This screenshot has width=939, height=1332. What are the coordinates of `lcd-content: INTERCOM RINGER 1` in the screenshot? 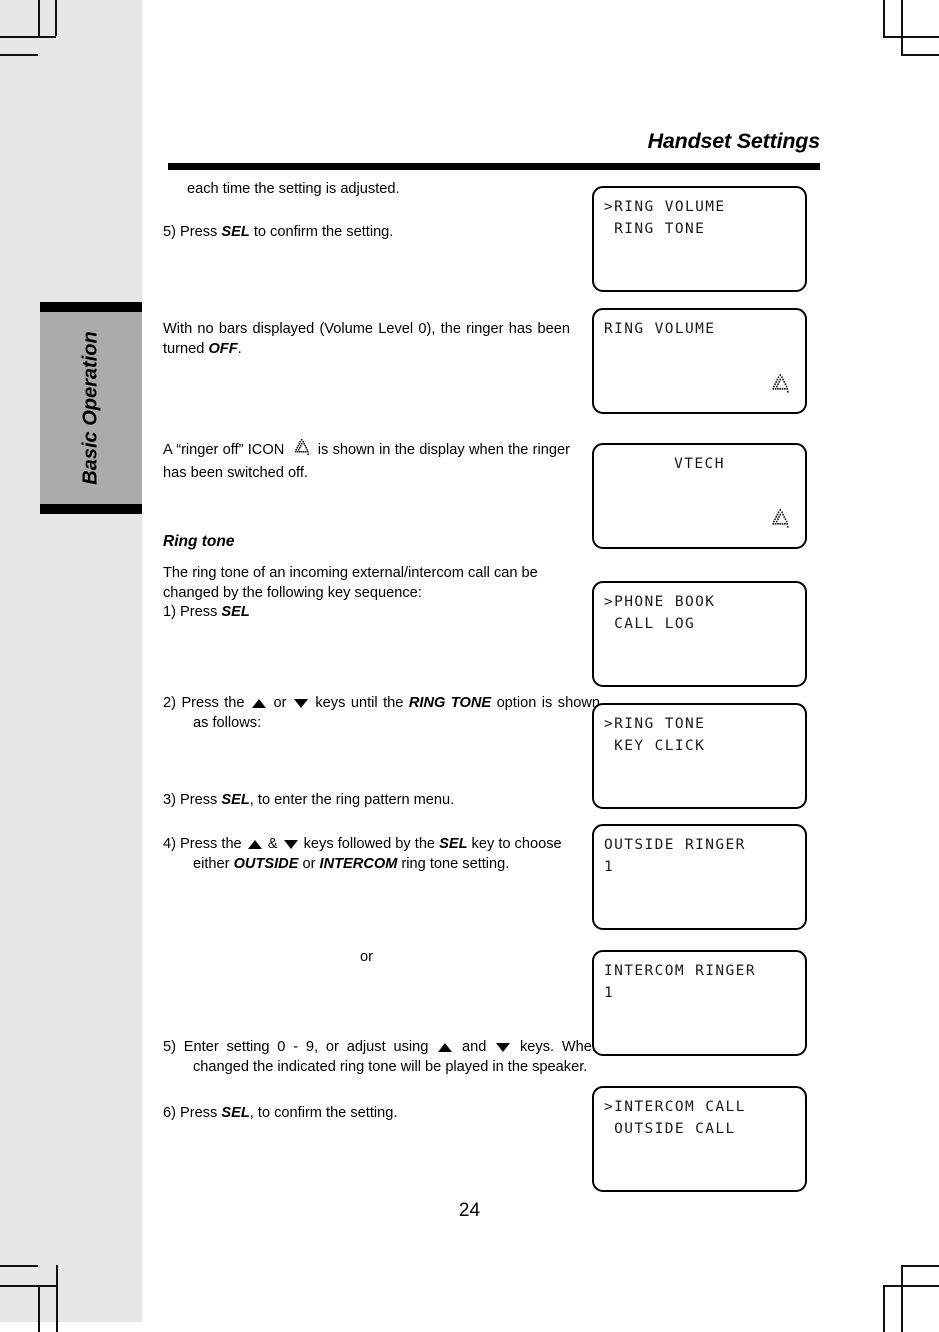 It's located at (699, 1003).